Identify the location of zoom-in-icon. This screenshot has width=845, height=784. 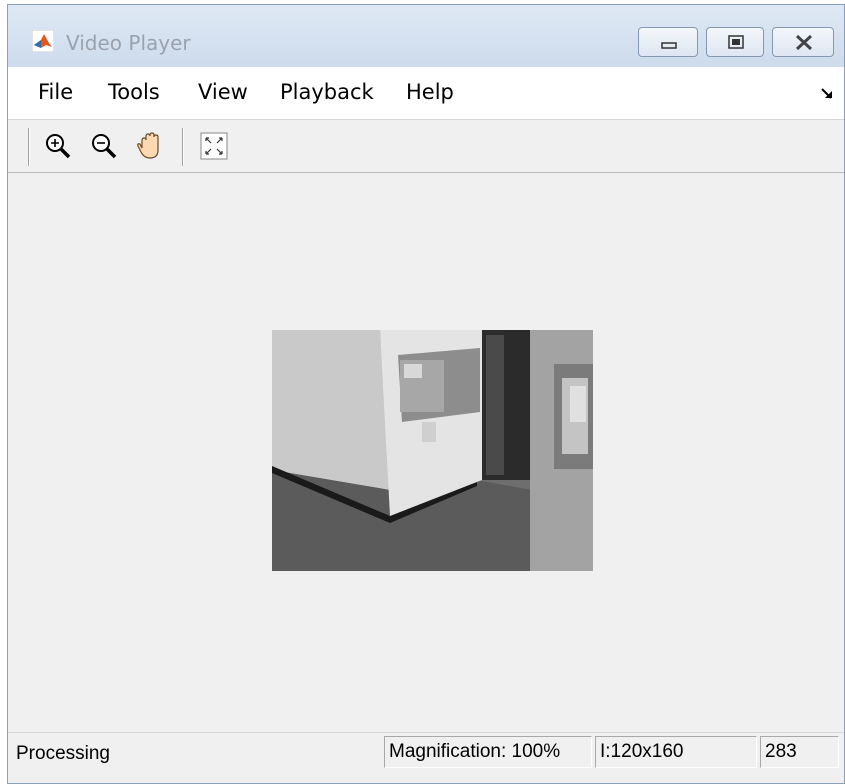
(58, 146).